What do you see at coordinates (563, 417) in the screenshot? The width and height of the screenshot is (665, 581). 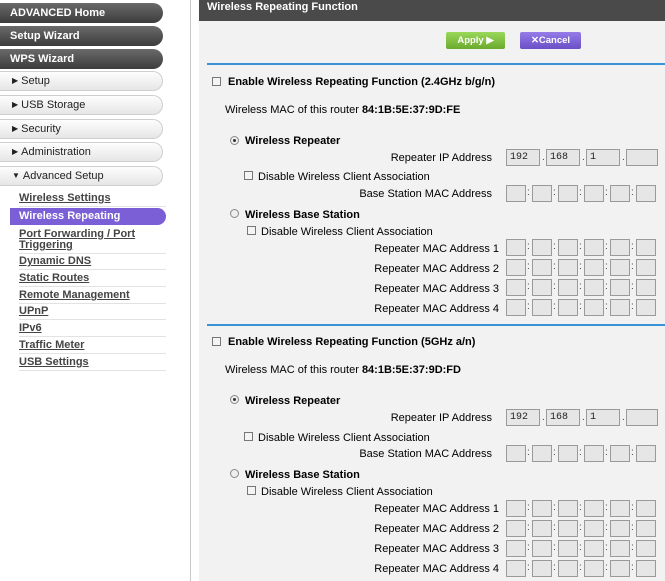 I see `repeater-ip-5ghz-octet-2: 168` at bounding box center [563, 417].